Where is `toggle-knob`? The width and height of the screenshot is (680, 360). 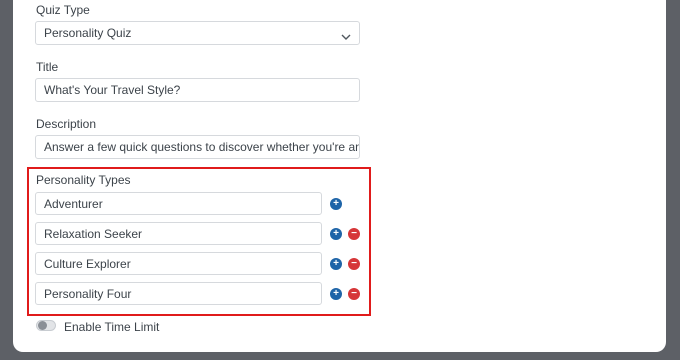
toggle-knob is located at coordinates (42, 325).